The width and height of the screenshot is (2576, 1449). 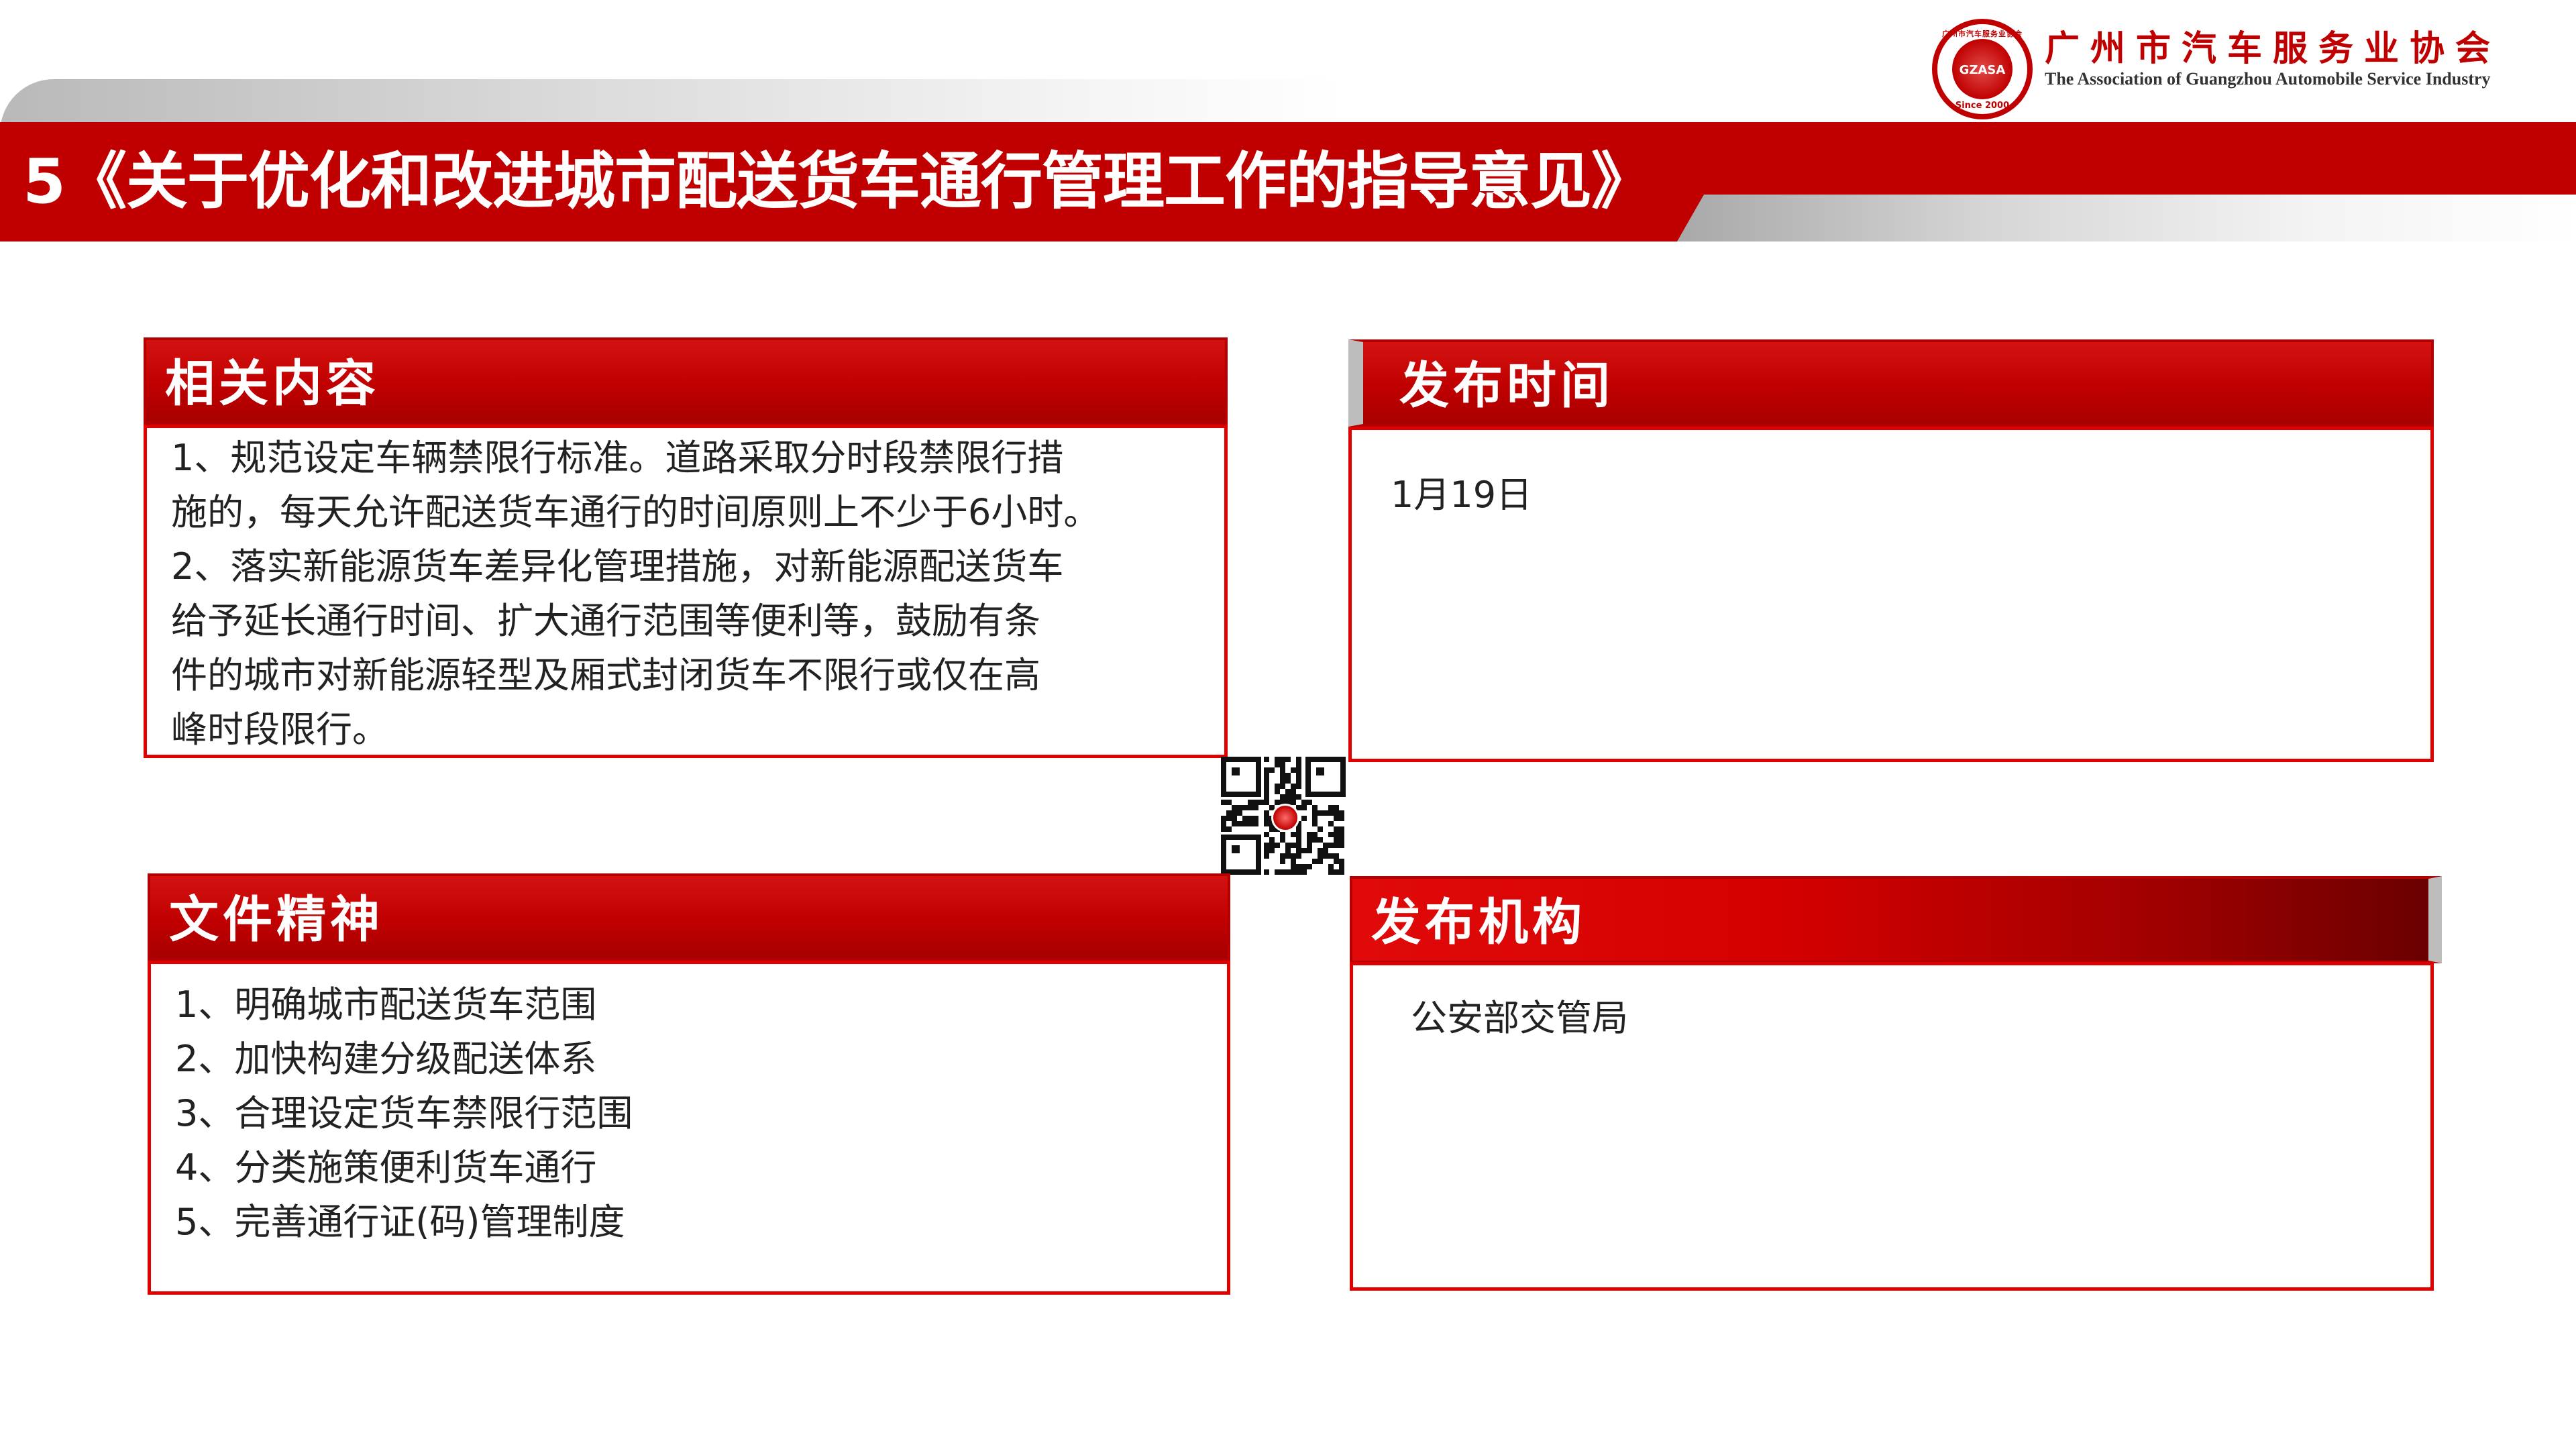 What do you see at coordinates (1241, 777) in the screenshot?
I see `qr-finder-top-left` at bounding box center [1241, 777].